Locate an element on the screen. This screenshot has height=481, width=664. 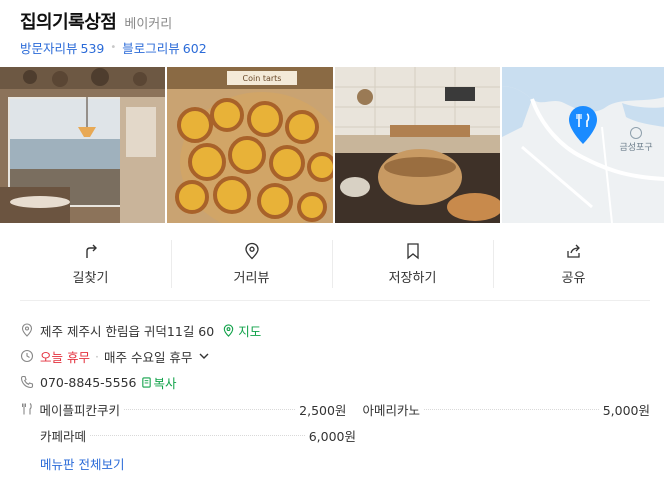
harbor-icon is located at coordinates (636, 133).